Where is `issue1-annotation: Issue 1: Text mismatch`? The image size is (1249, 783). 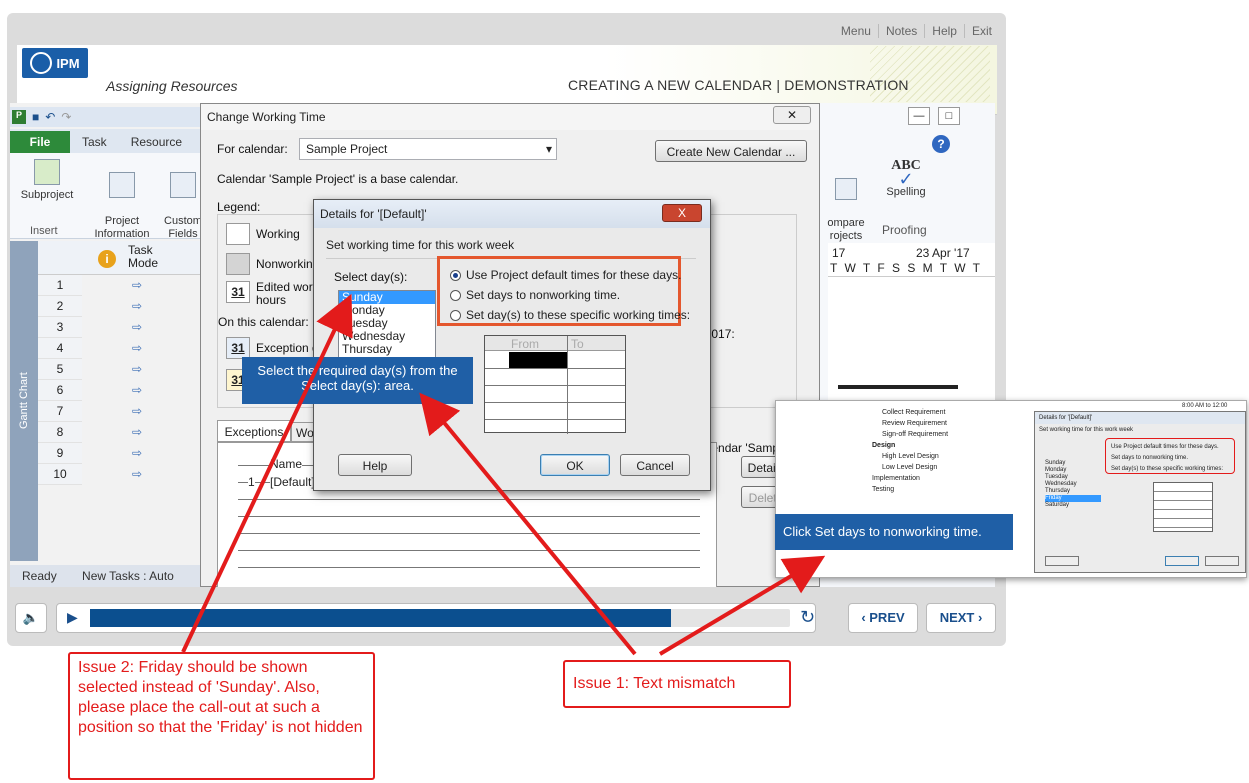
issue1-annotation: Issue 1: Text mismatch is located at coordinates (677, 684).